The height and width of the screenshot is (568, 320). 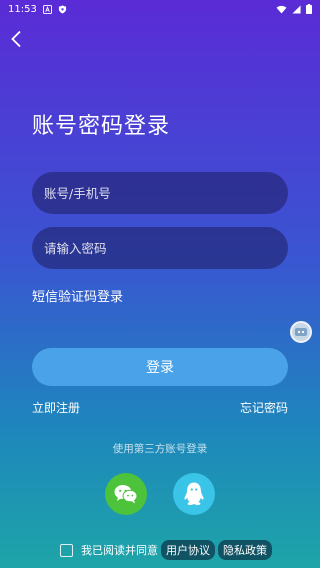 I want to click on agreement-row: 我已阅读并同意 用户协议 隐私政策, so click(x=166, y=550).